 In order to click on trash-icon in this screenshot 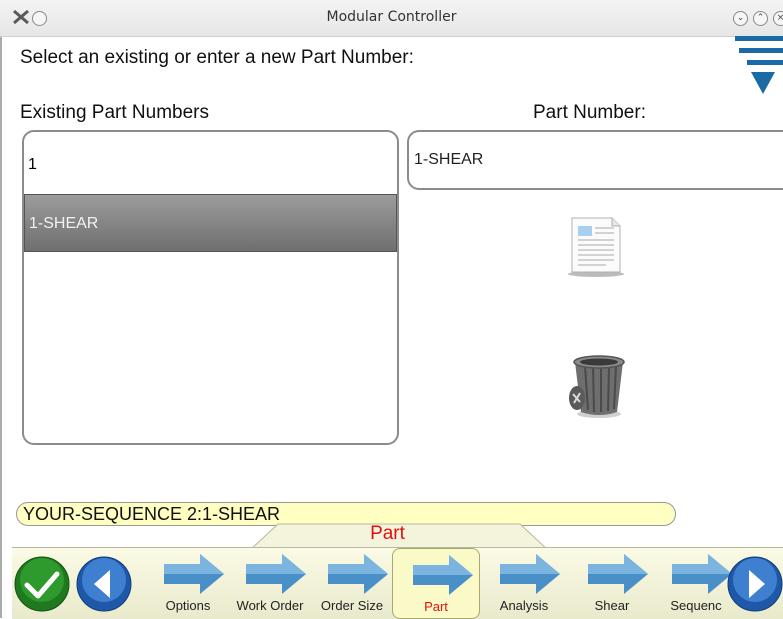, I will do `click(596, 385)`.